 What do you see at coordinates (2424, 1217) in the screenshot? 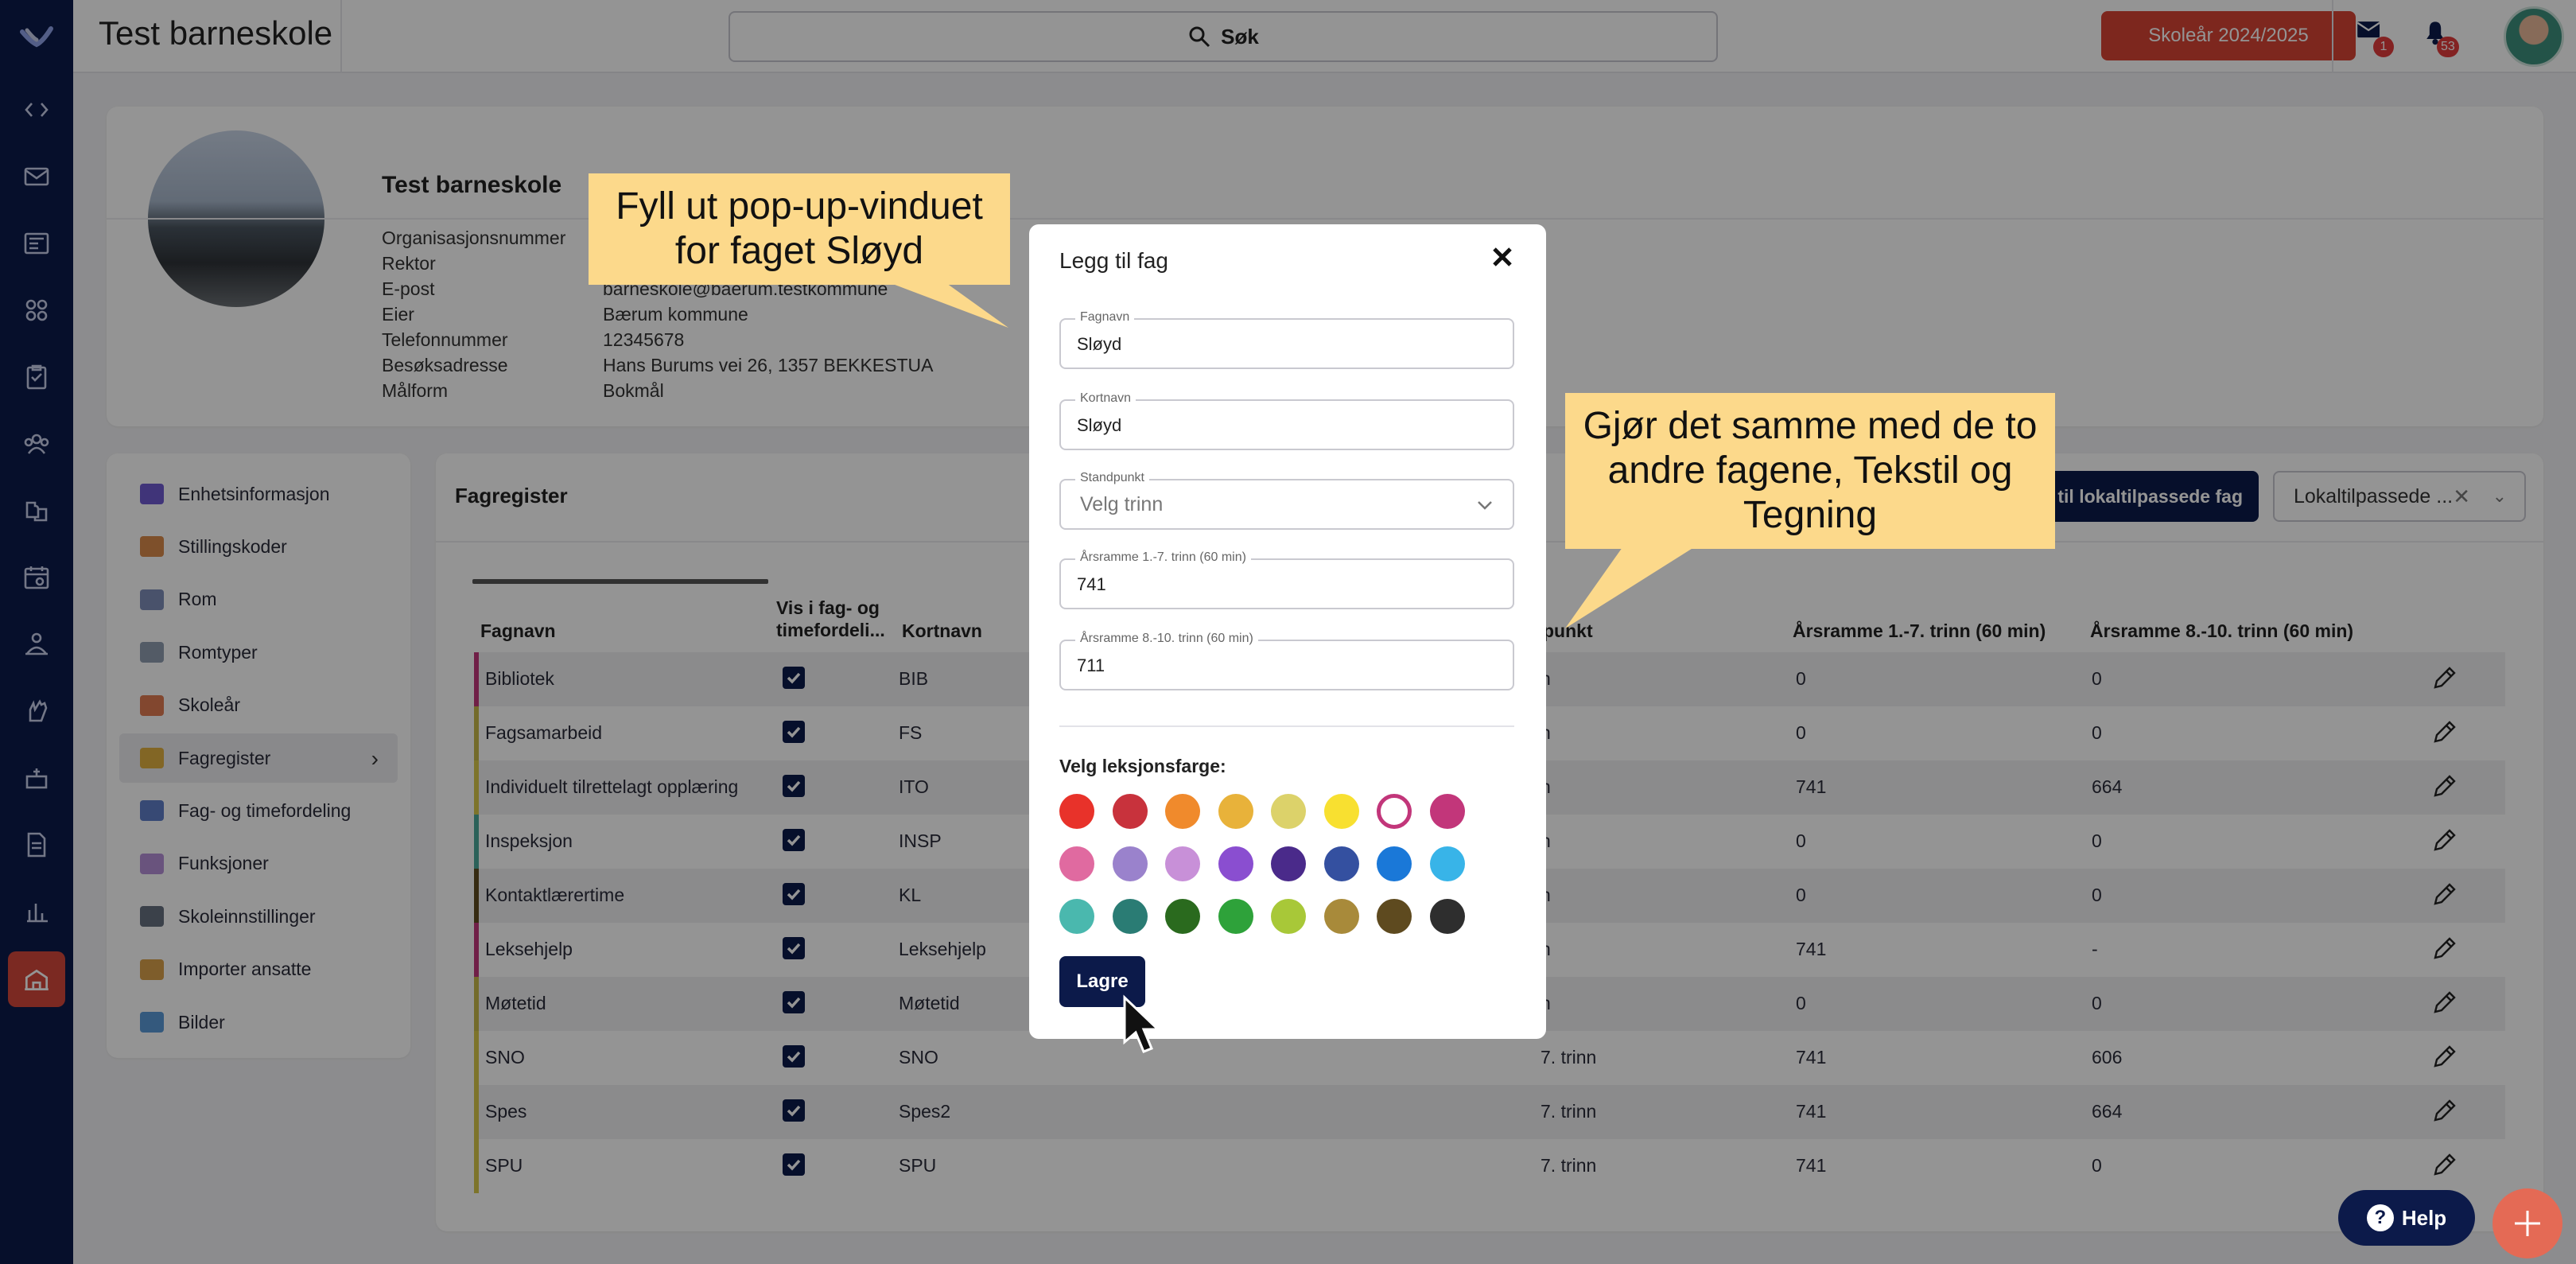
I see `help-label: Help` at bounding box center [2424, 1217].